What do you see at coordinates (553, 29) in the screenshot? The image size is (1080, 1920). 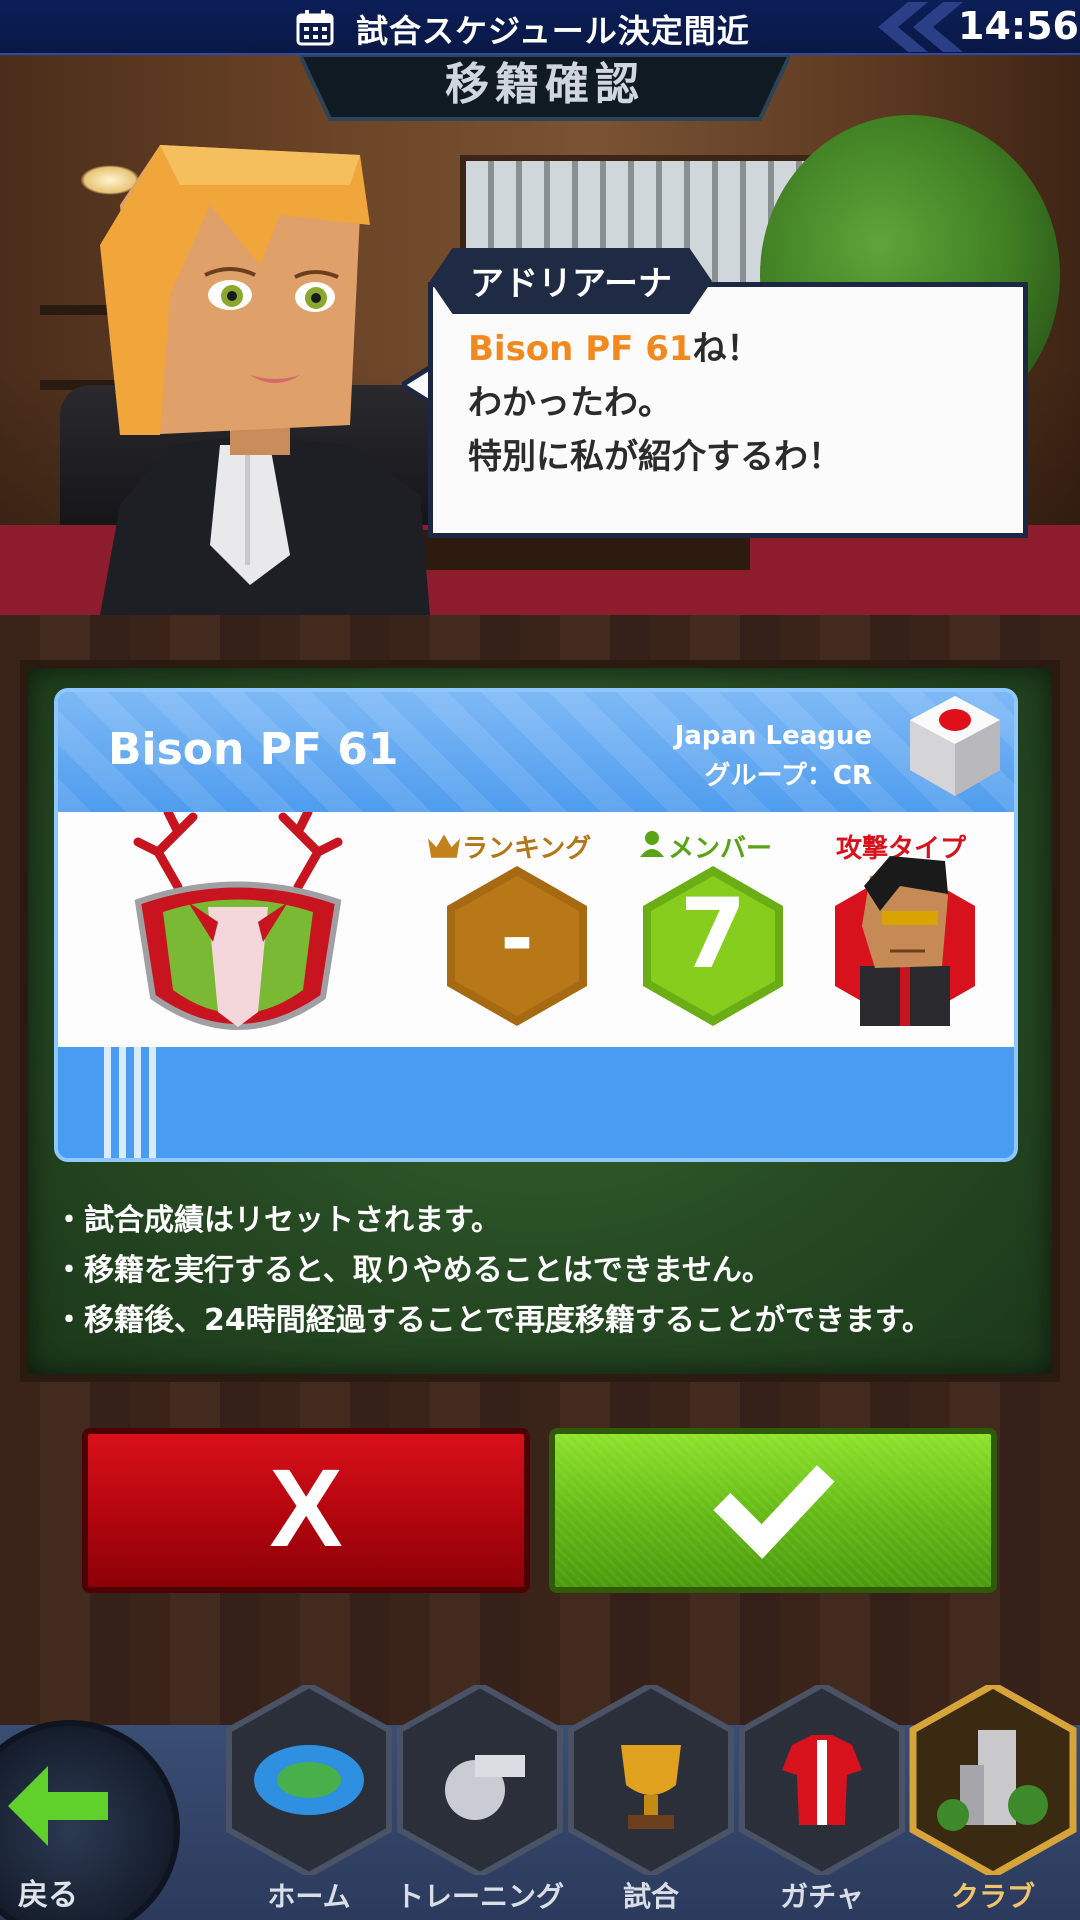 I see `schedule-notice: 試合スケジュール決定間近` at bounding box center [553, 29].